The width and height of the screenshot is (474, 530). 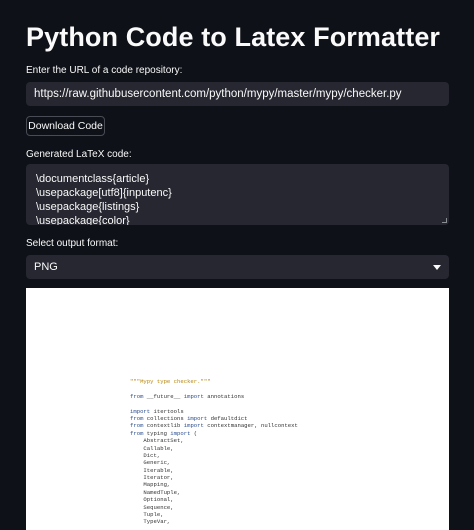 What do you see at coordinates (147, 515) in the screenshot?
I see `code-token: Tuple,` at bounding box center [147, 515].